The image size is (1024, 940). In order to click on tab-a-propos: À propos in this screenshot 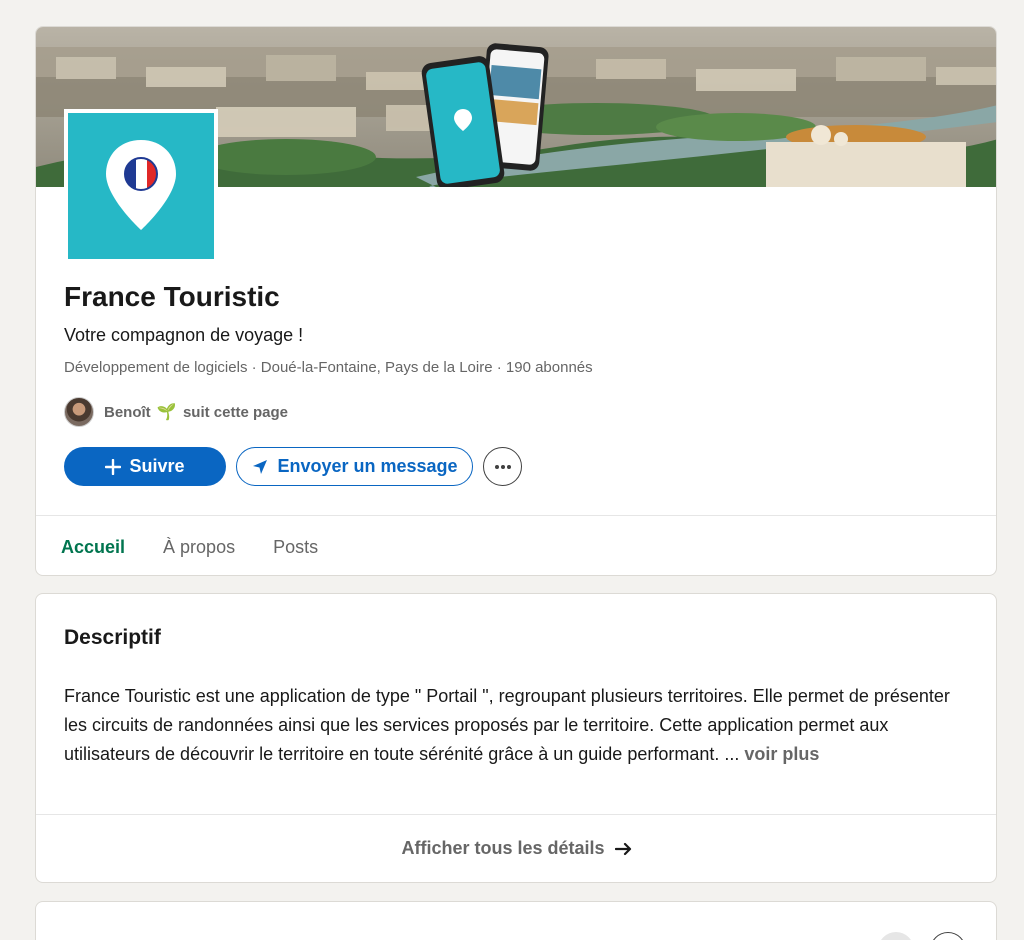, I will do `click(199, 545)`.